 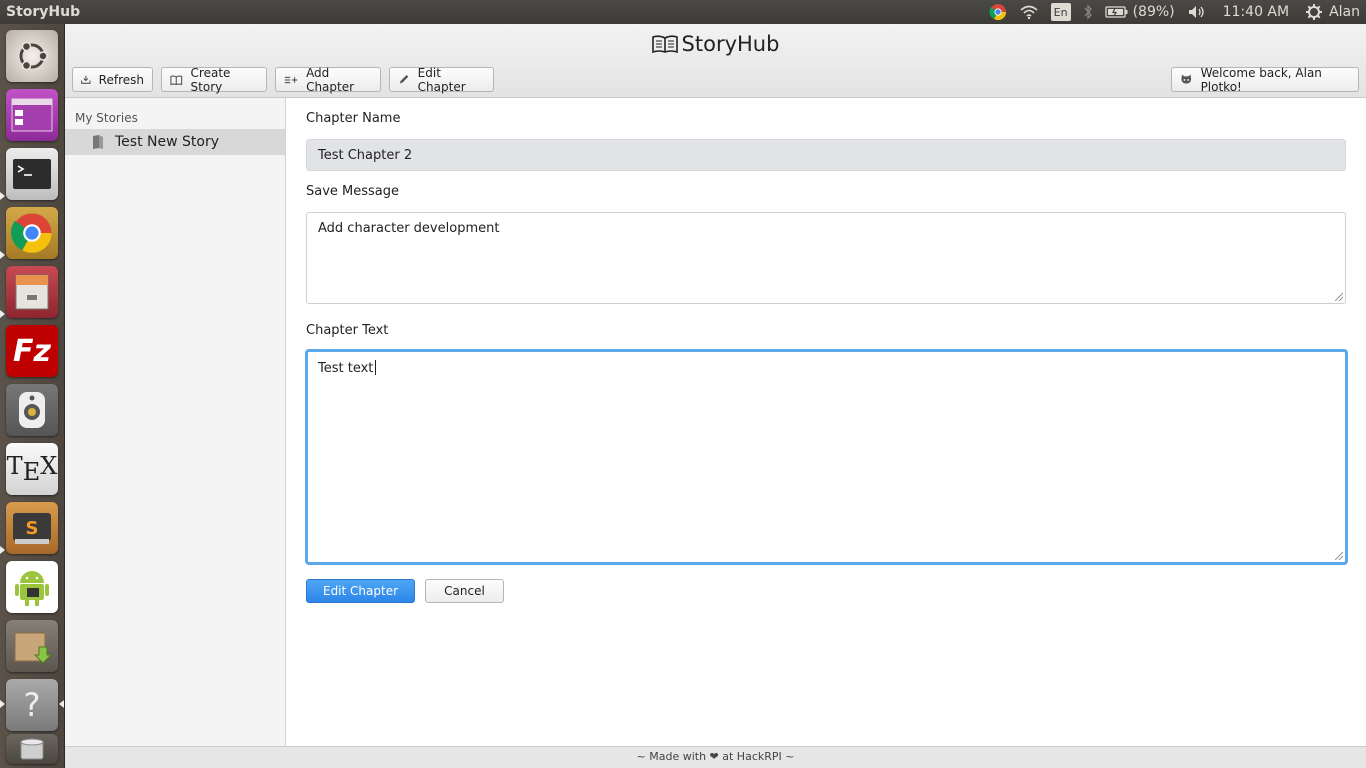 What do you see at coordinates (365, 155) in the screenshot?
I see `chapter-name-value: Test Chapter 2` at bounding box center [365, 155].